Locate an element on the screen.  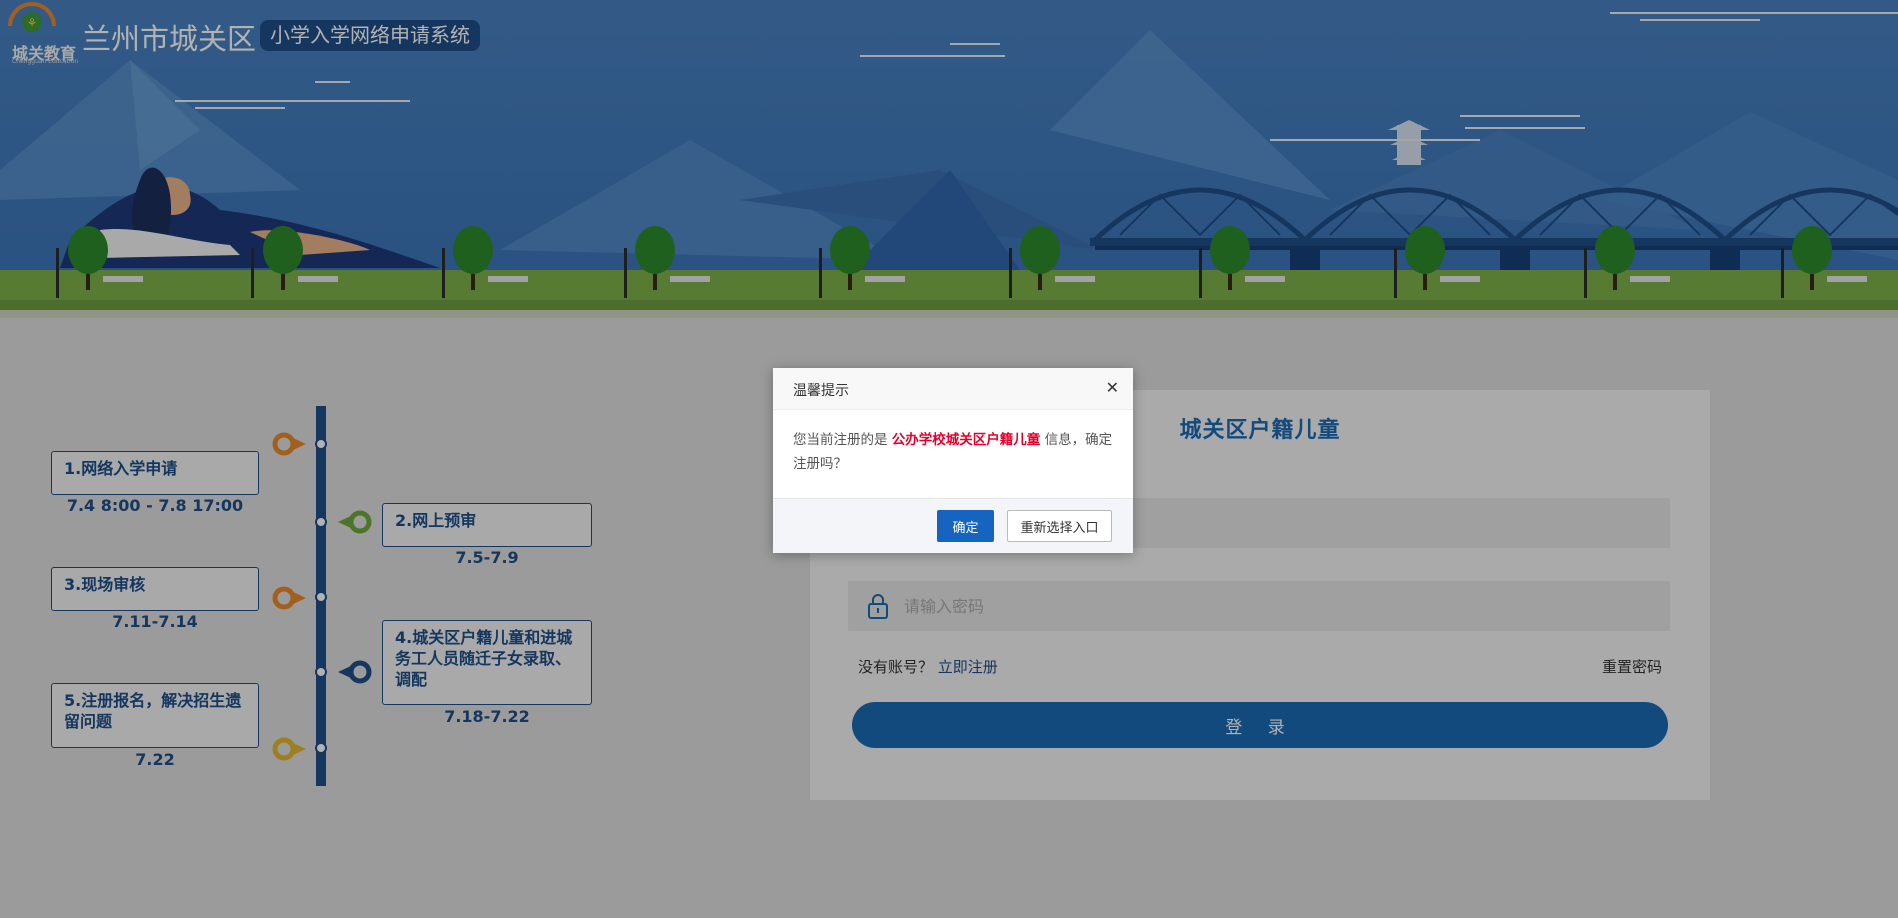
dialog-footer: 确定 重新选择入口 is located at coordinates (953, 525).